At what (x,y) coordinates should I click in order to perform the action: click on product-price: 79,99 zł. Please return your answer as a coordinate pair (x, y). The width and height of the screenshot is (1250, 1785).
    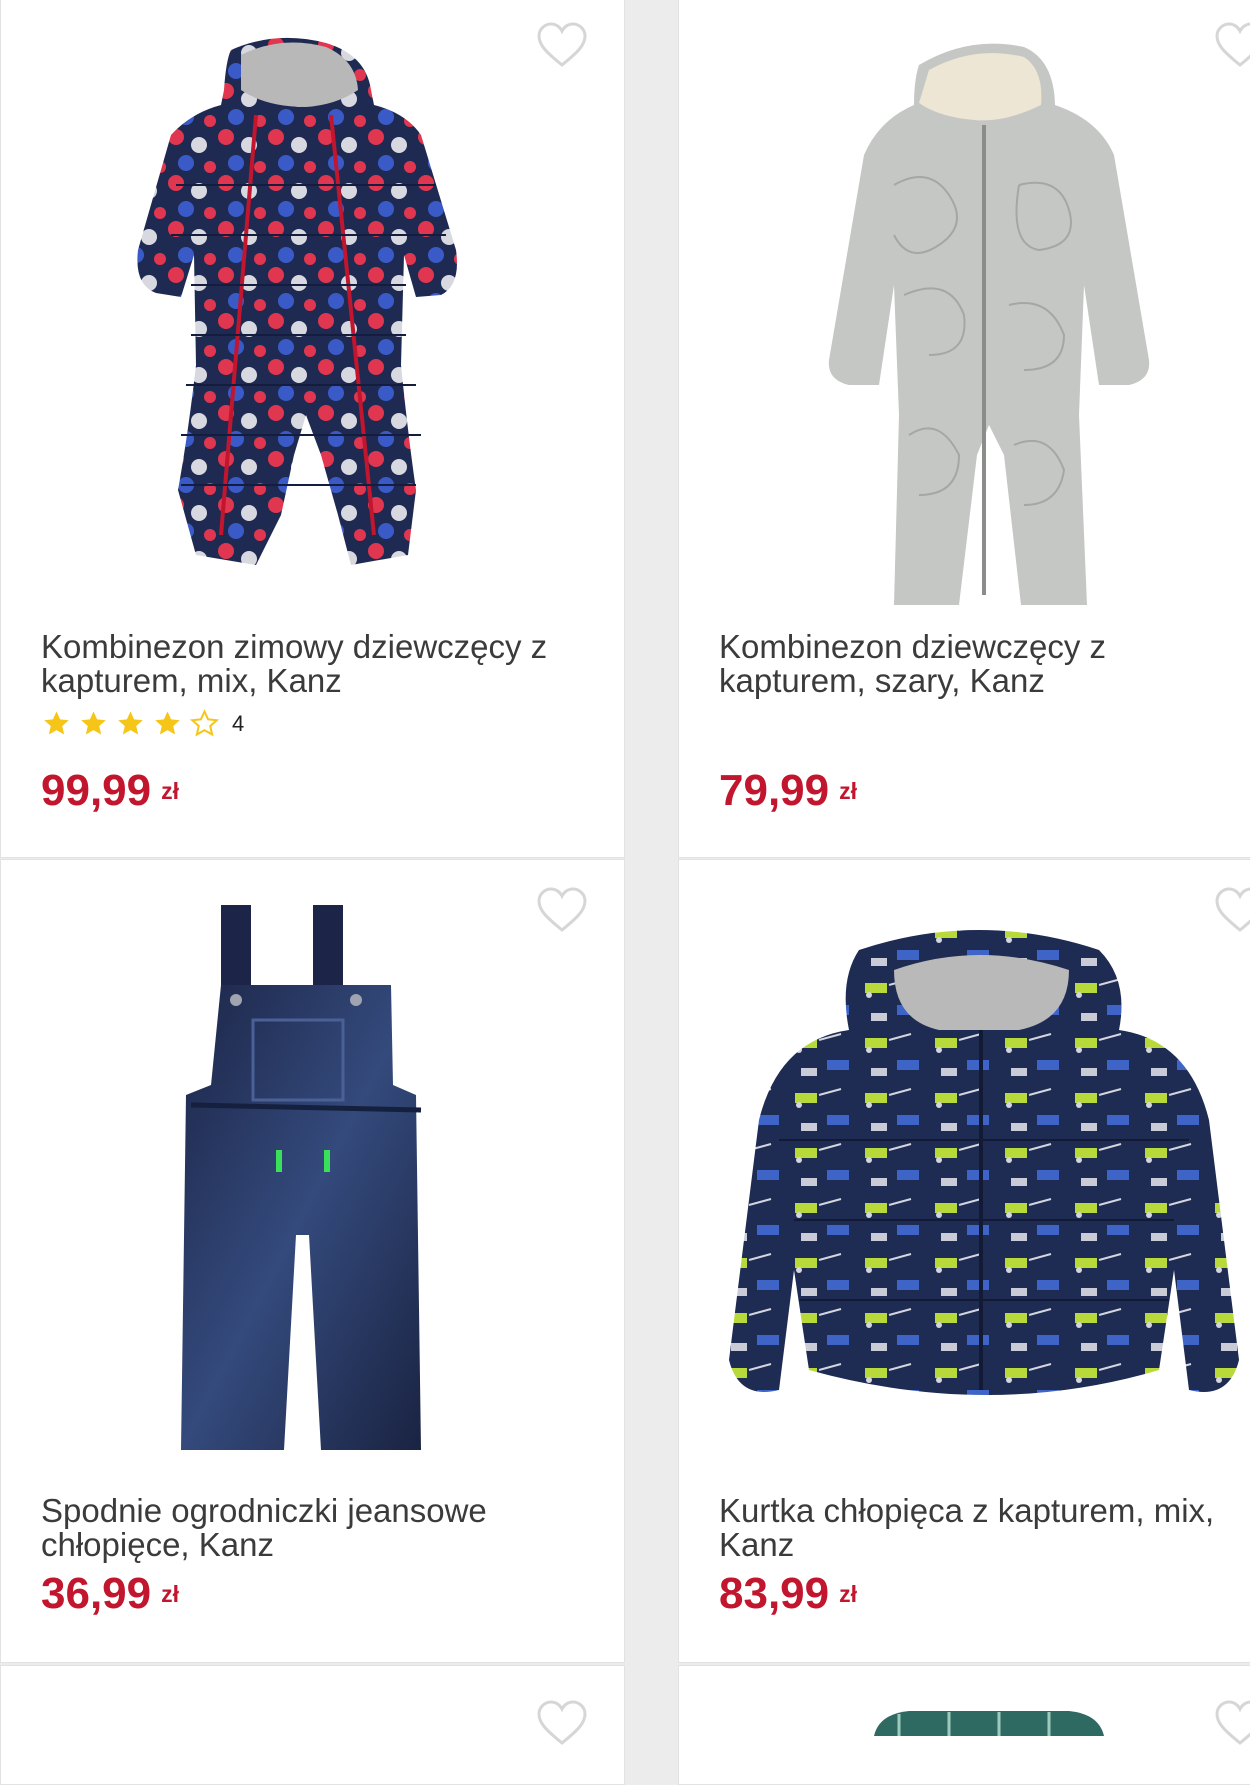
    Looking at the image, I should click on (788, 792).